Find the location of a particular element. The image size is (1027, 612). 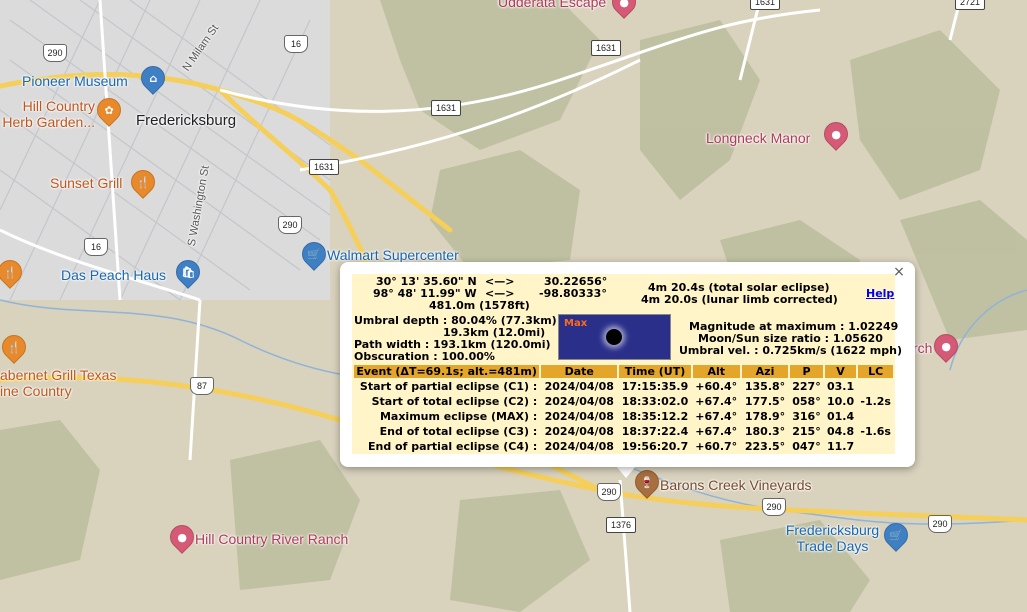

event-p: 227° is located at coordinates (806, 386).